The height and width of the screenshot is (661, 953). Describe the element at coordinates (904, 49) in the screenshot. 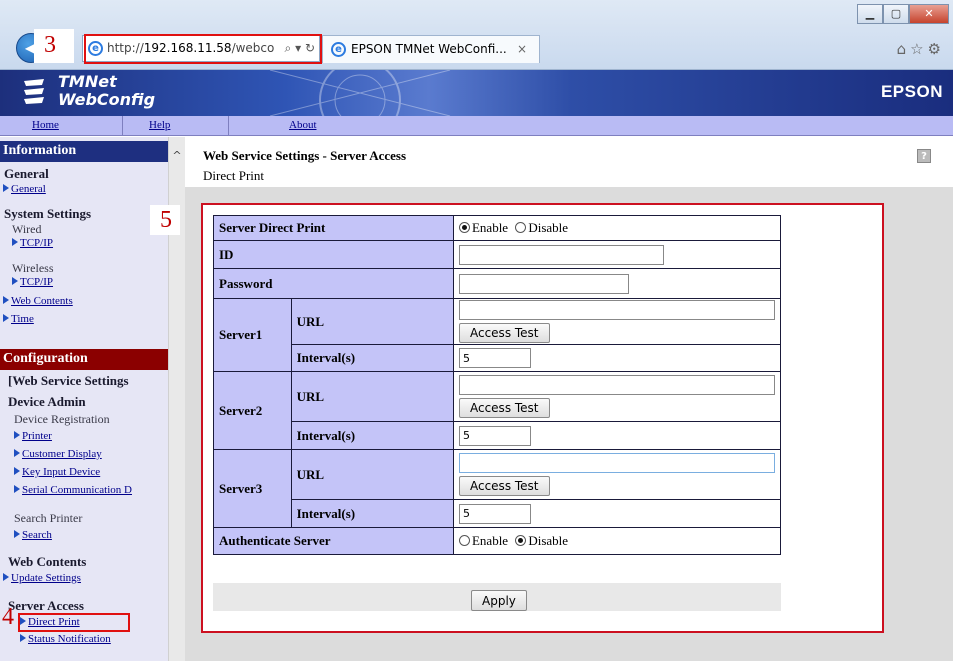

I see `home-icon: ⌂` at that location.